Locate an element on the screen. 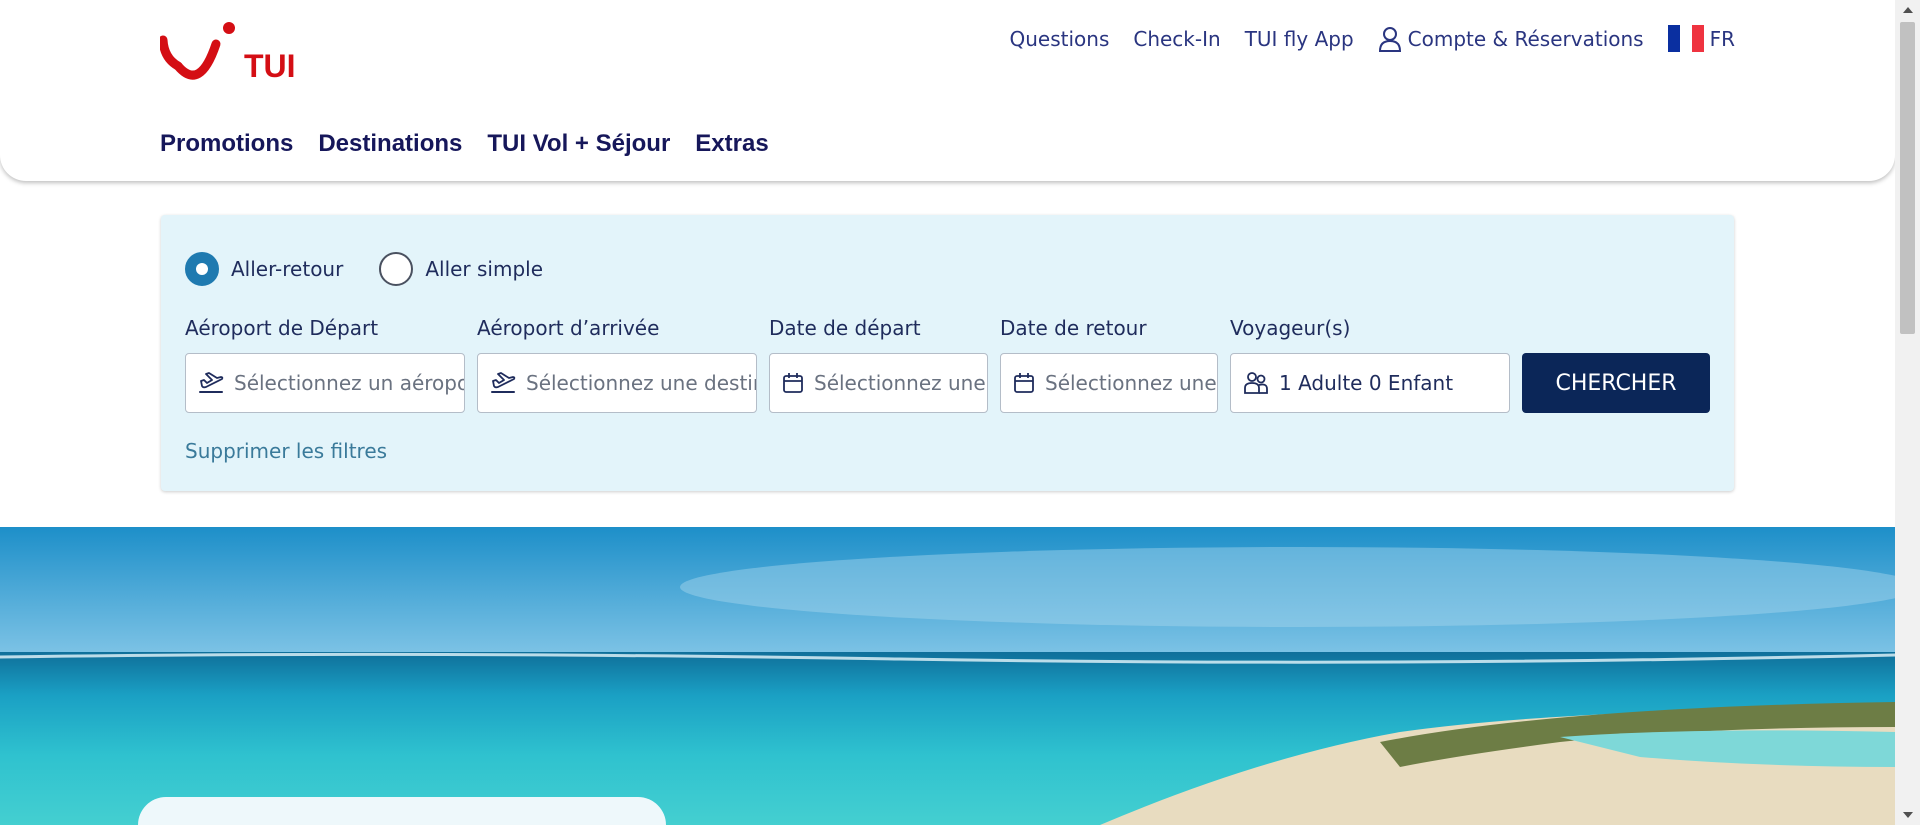 The image size is (1920, 825). round-trip-option: Aller-retour is located at coordinates (264, 269).